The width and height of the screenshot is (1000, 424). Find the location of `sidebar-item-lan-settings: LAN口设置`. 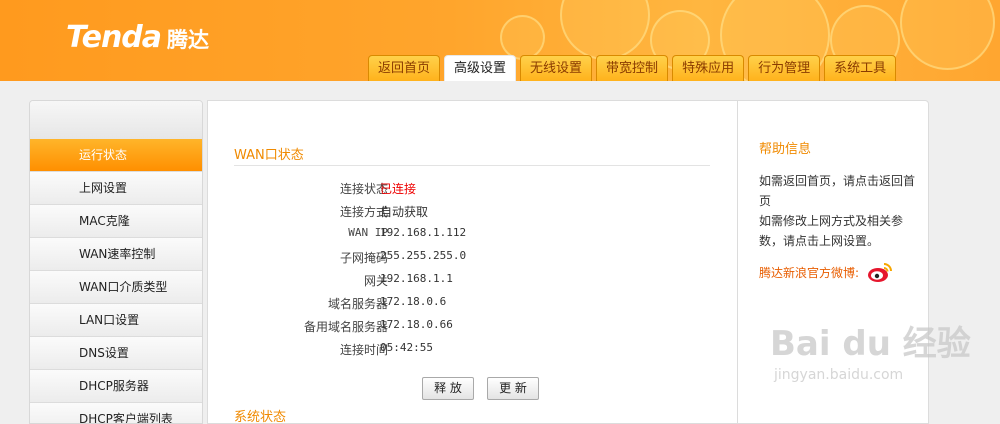

sidebar-item-lan-settings: LAN口设置 is located at coordinates (116, 320).